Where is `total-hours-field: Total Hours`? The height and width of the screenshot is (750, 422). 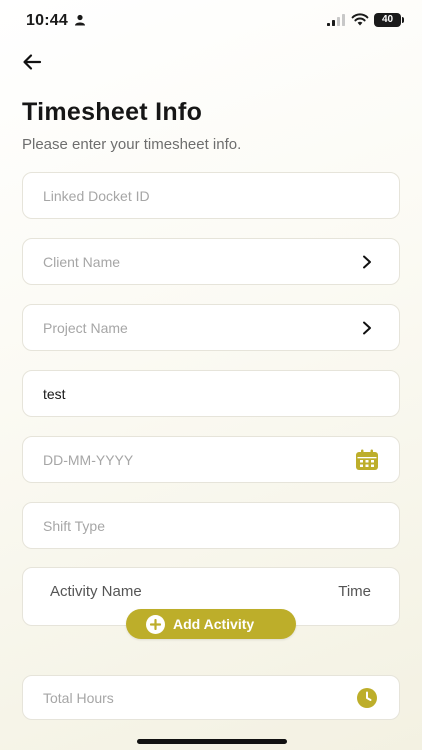
total-hours-field: Total Hours is located at coordinates (211, 697).